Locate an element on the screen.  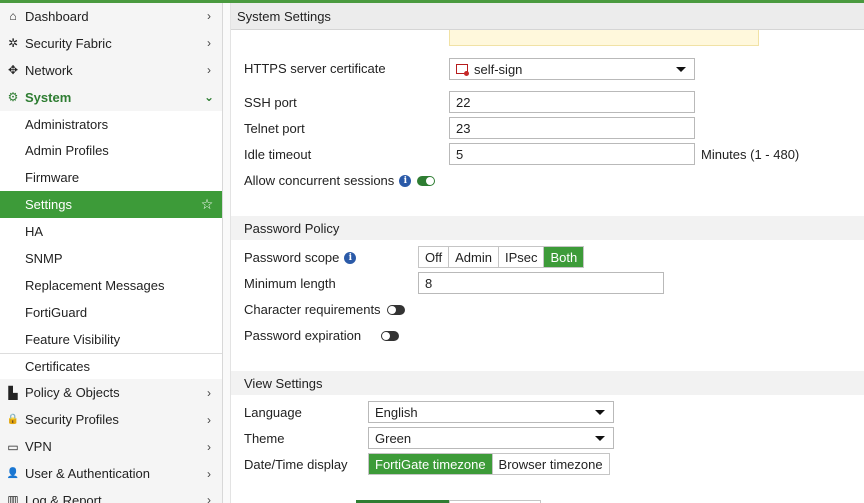
sidebar-item-label: SNMP is located at coordinates (44, 258).